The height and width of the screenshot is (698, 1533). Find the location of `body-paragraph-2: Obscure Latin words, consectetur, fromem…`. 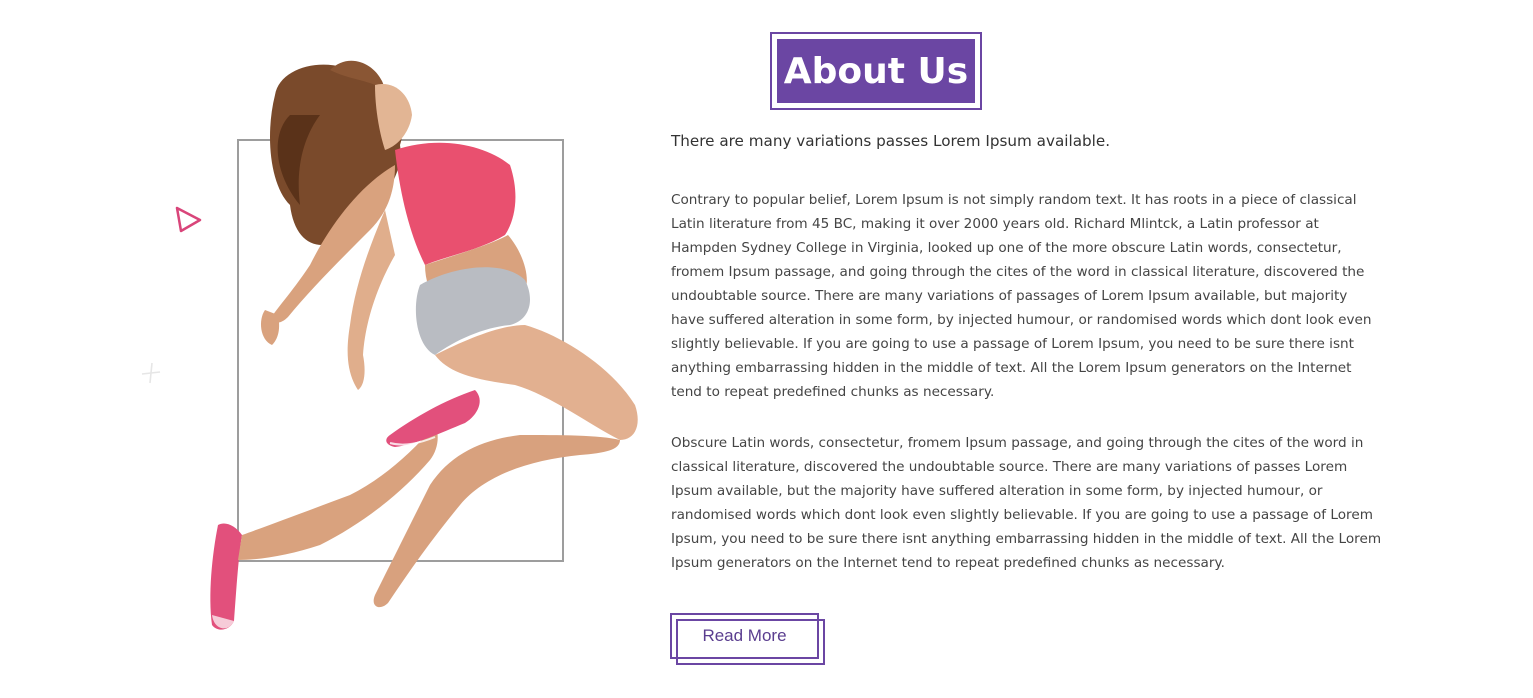

body-paragraph-2: Obscure Latin words, consectetur, fromem… is located at coordinates (1026, 503).